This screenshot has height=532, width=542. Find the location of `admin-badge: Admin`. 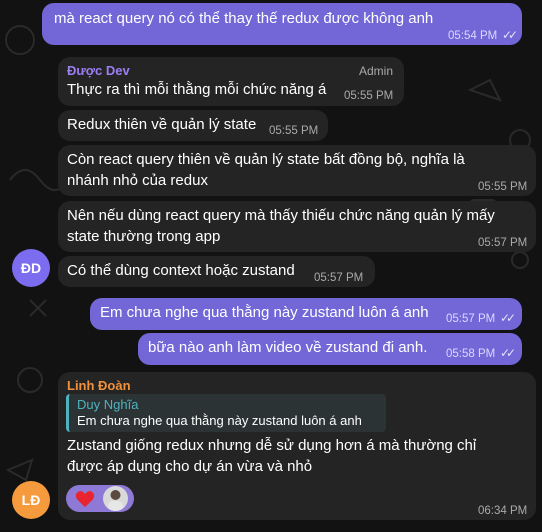

admin-badge: Admin is located at coordinates (376, 71).